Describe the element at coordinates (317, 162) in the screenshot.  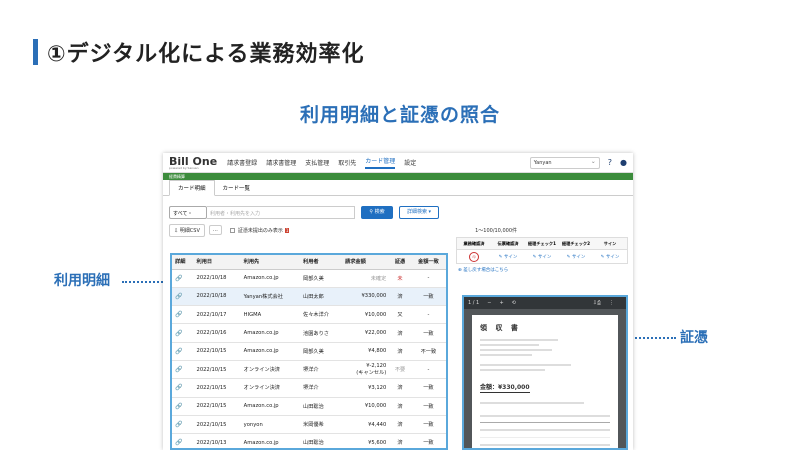
I see `nav-payment-manage: 支払管理` at that location.